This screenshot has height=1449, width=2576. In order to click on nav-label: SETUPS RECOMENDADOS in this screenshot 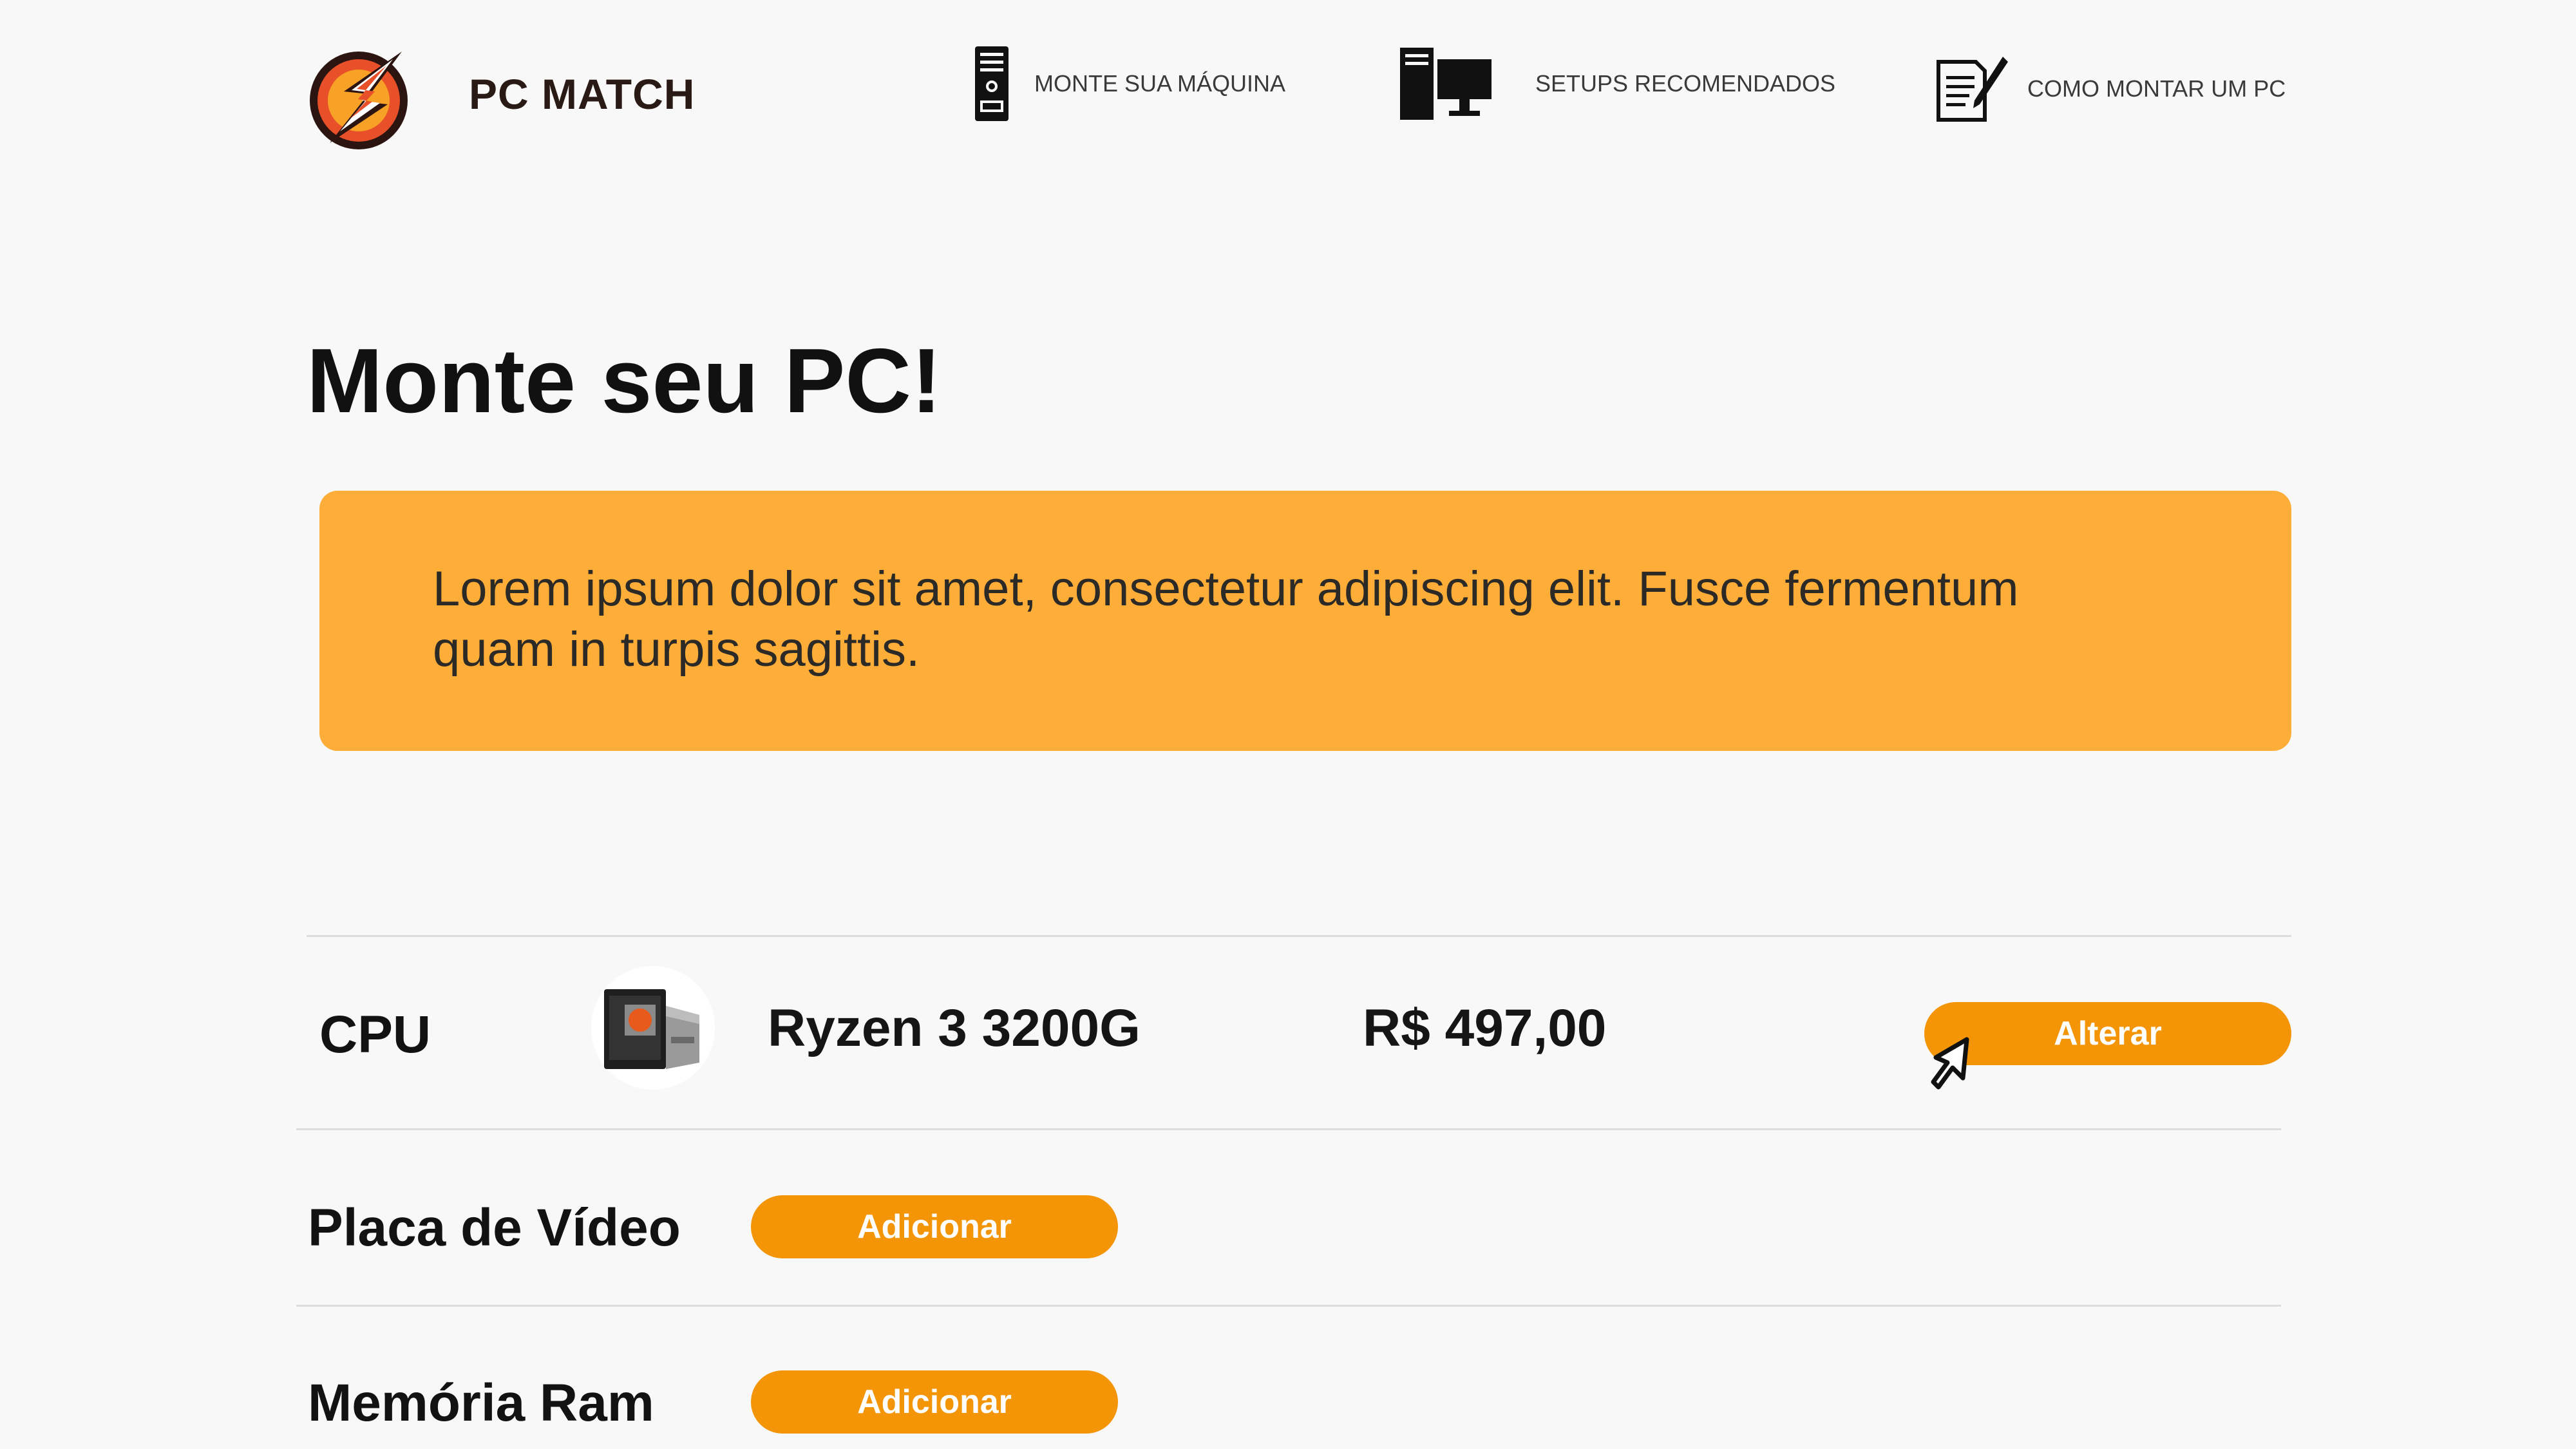, I will do `click(1686, 83)`.